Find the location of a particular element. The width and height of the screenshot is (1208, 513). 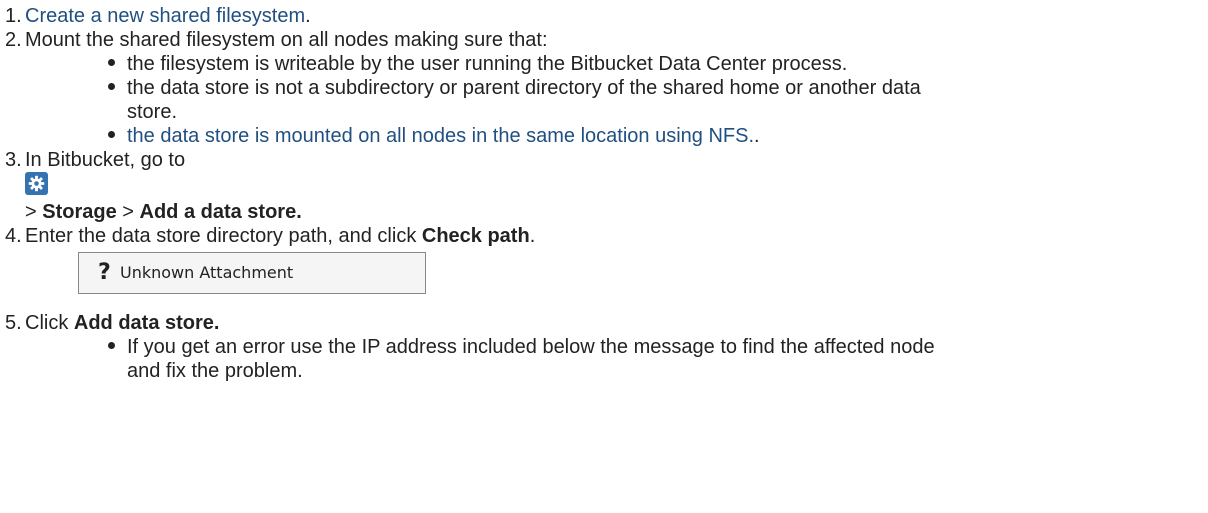

gear-icon is located at coordinates (36, 183).